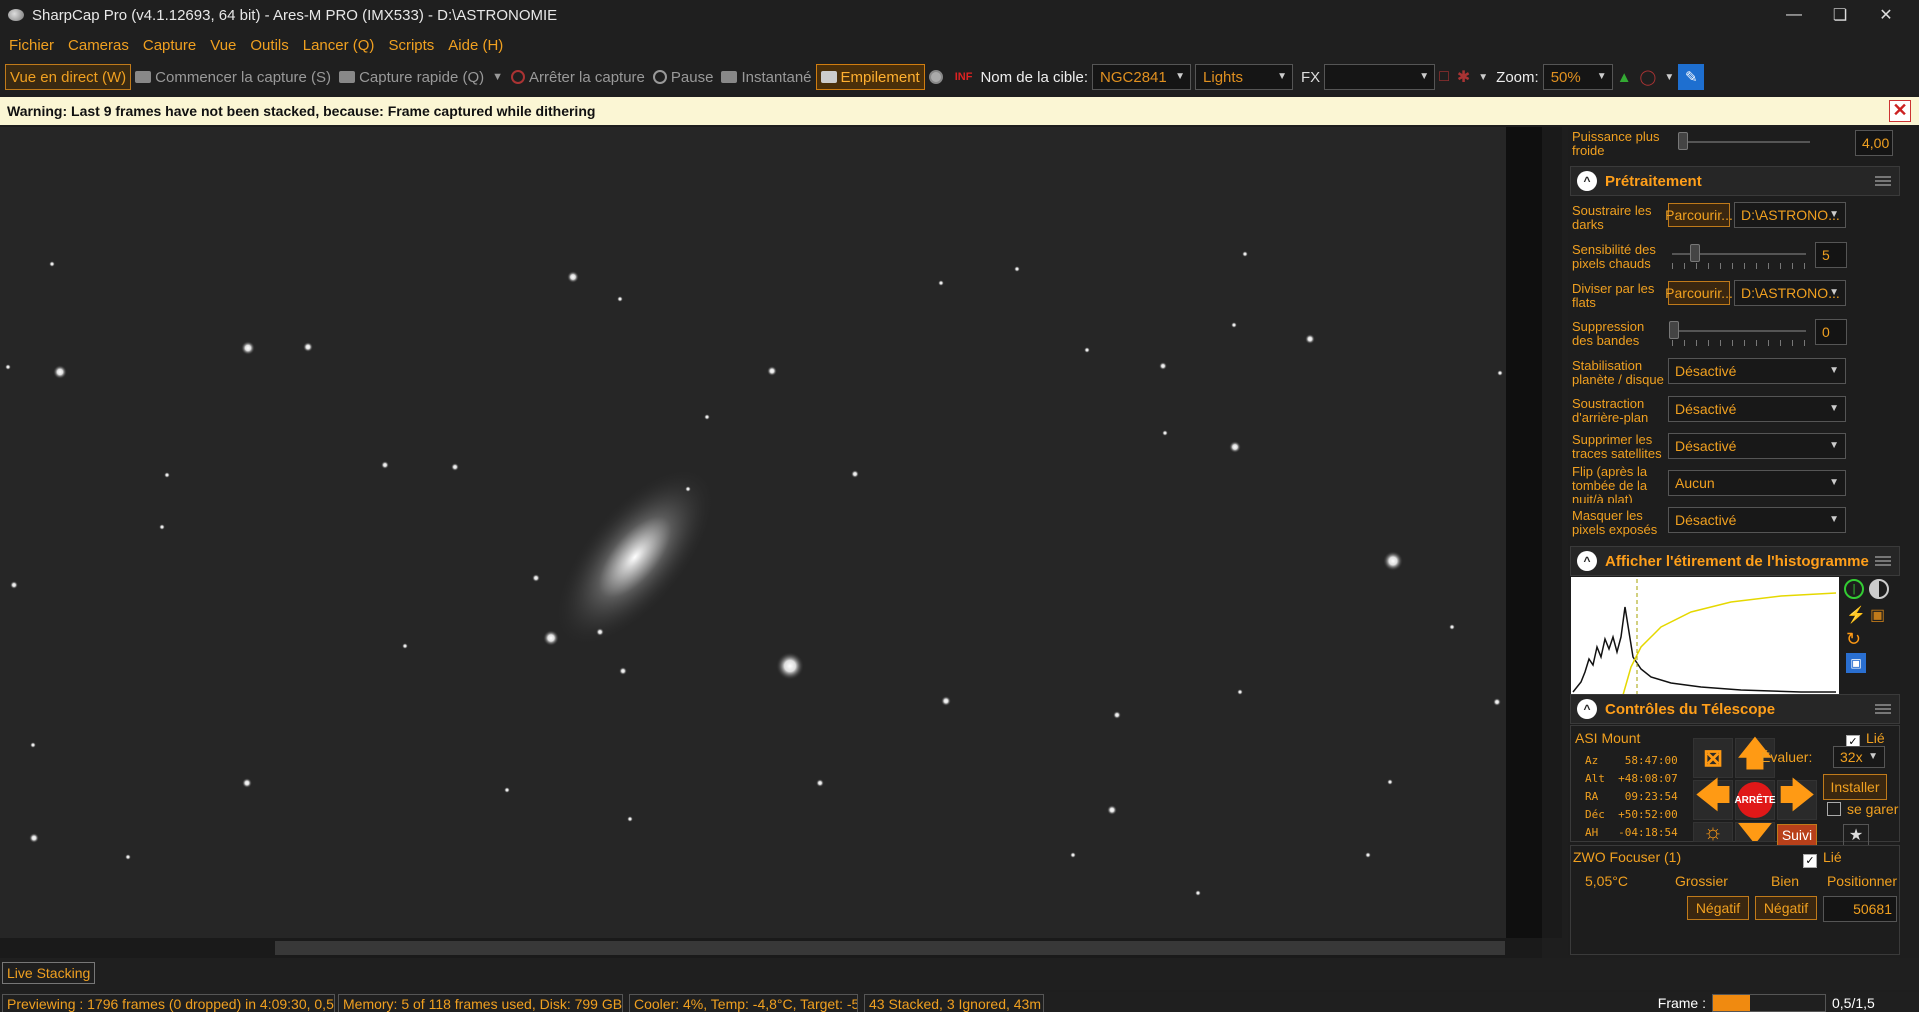  What do you see at coordinates (1552, 532) in the screenshot?
I see `vertical-scrollbar` at bounding box center [1552, 532].